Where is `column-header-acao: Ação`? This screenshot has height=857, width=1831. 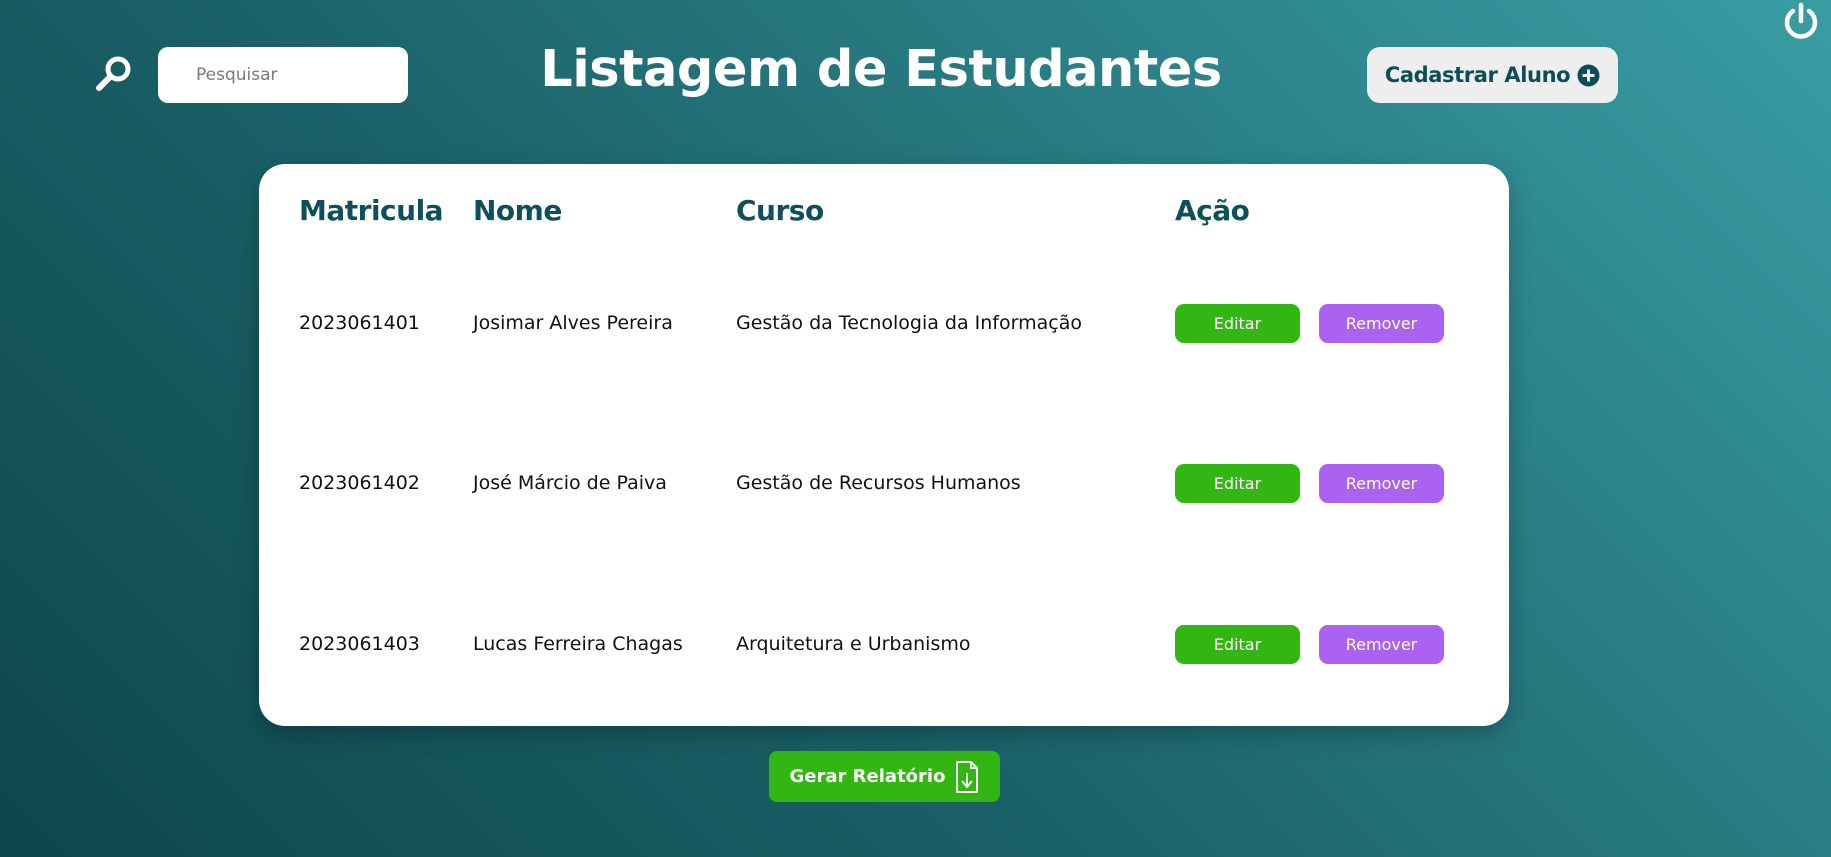
column-header-acao: Ação is located at coordinates (1212, 210).